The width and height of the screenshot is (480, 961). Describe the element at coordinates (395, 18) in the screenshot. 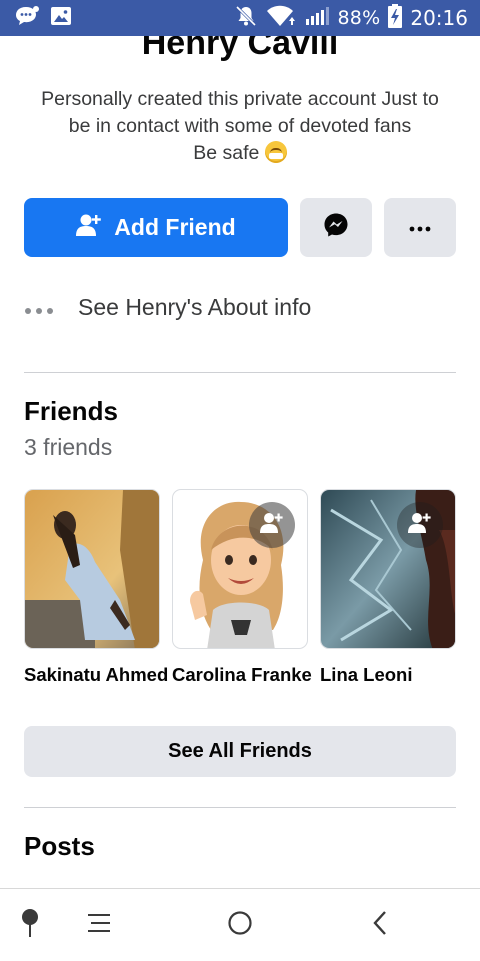

I see `battery-charging-icon` at that location.